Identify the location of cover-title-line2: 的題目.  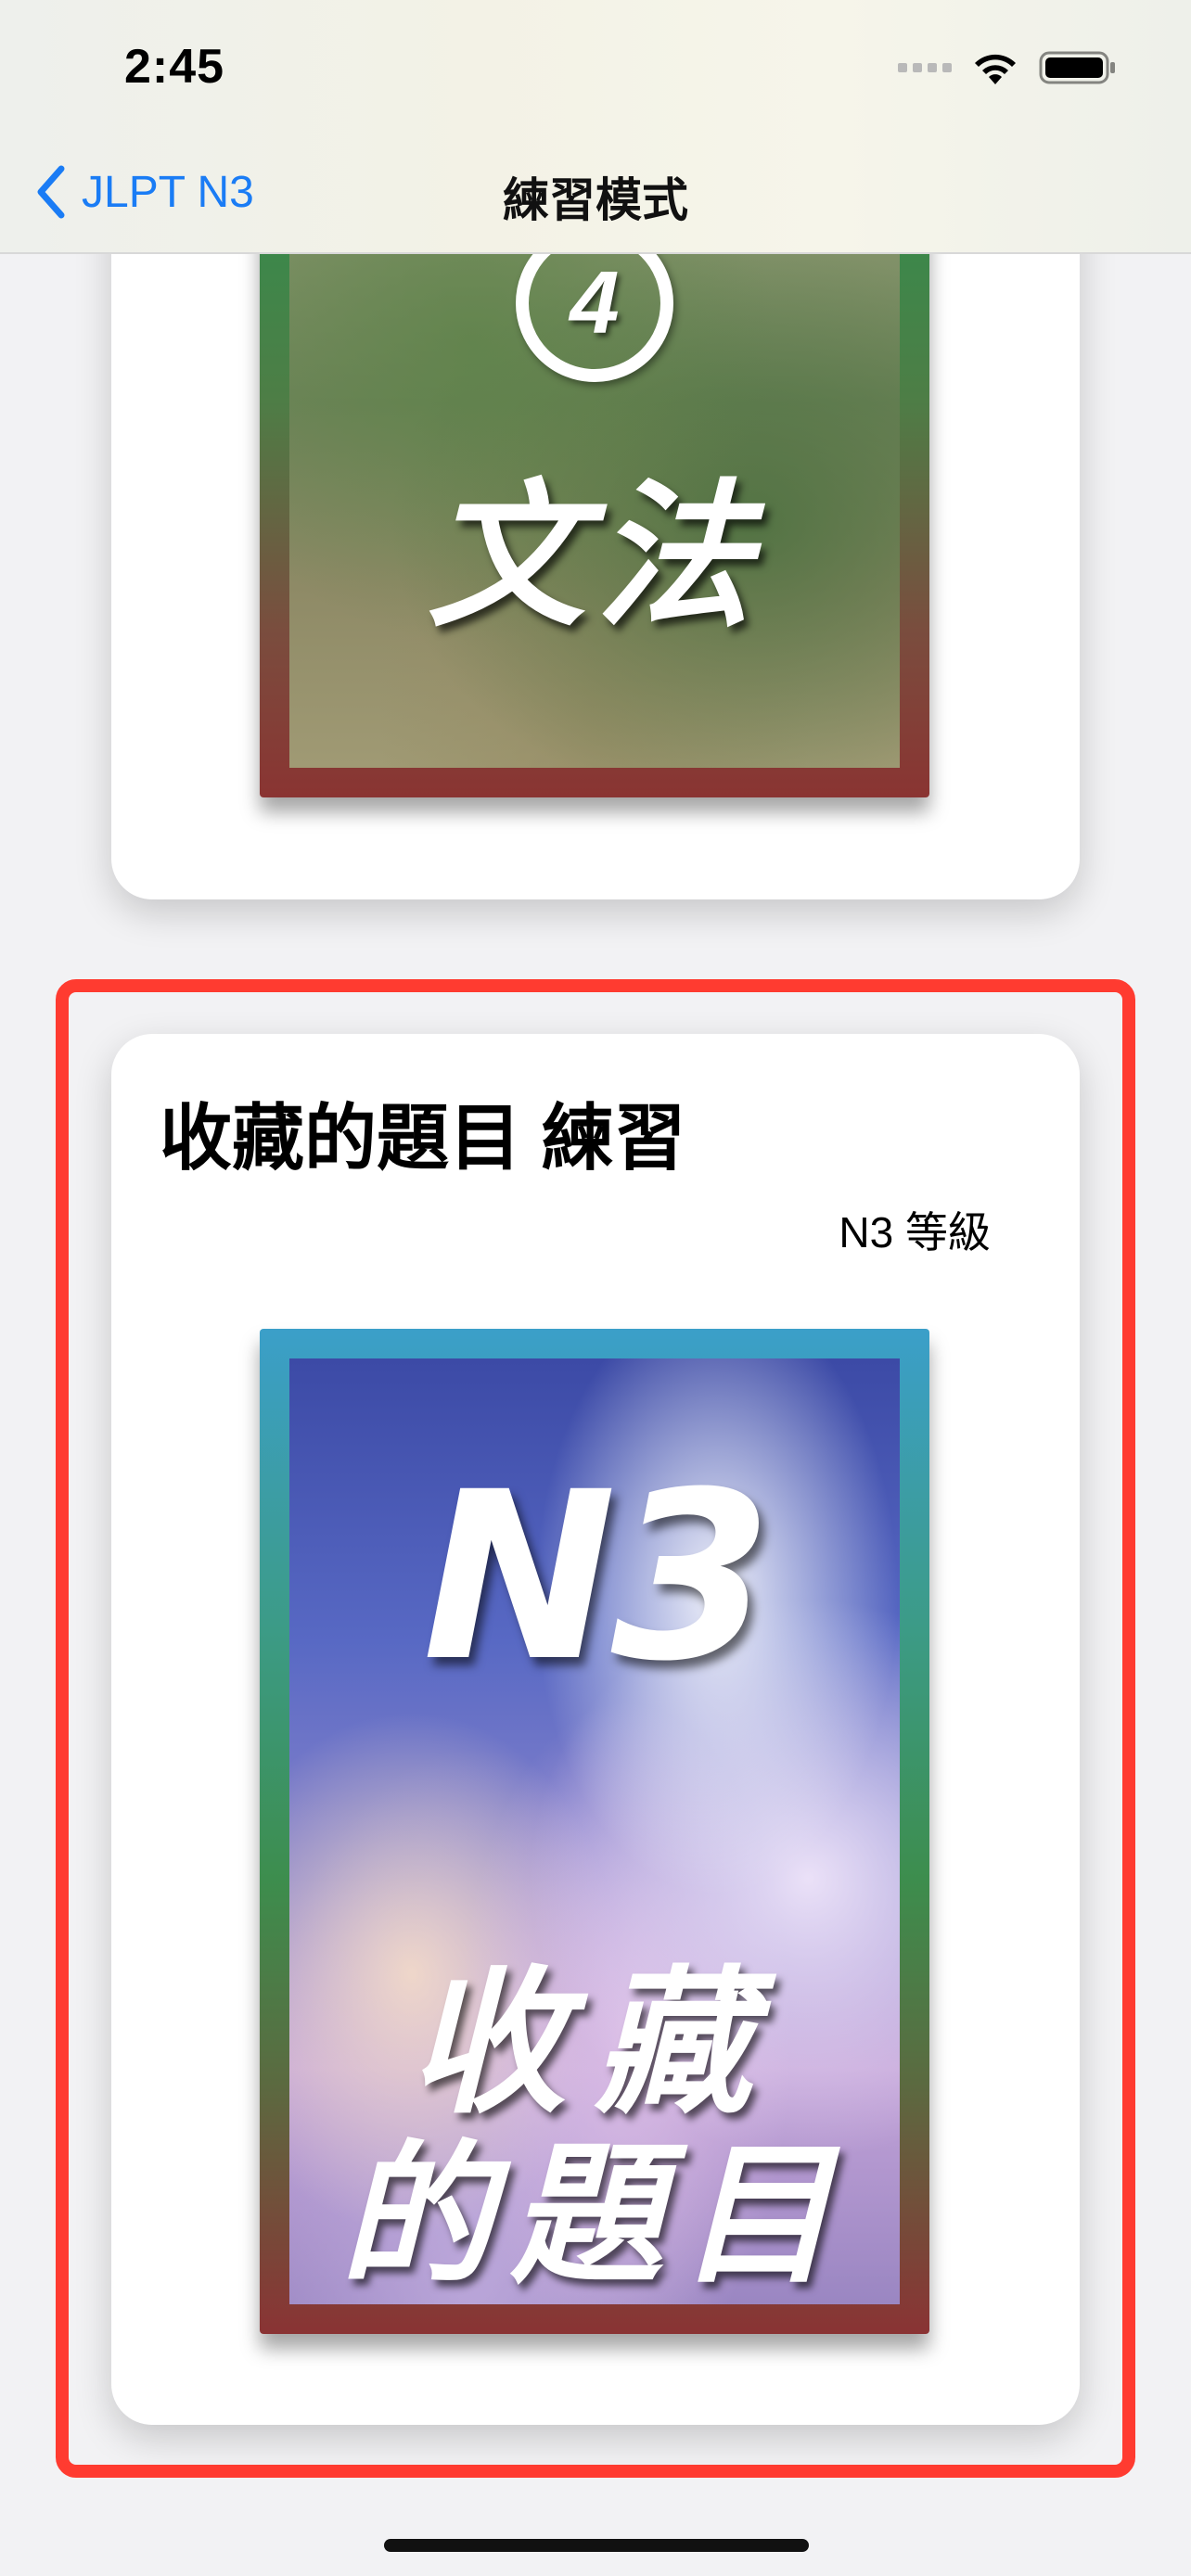
(594, 2214).